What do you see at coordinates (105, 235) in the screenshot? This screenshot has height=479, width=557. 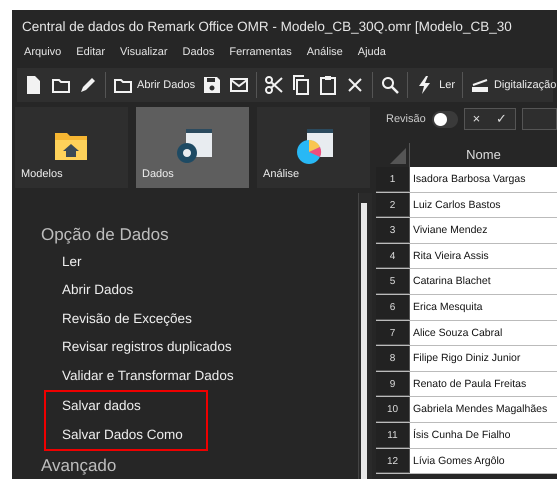 I see `section-heading: Opção de Dados` at bounding box center [105, 235].